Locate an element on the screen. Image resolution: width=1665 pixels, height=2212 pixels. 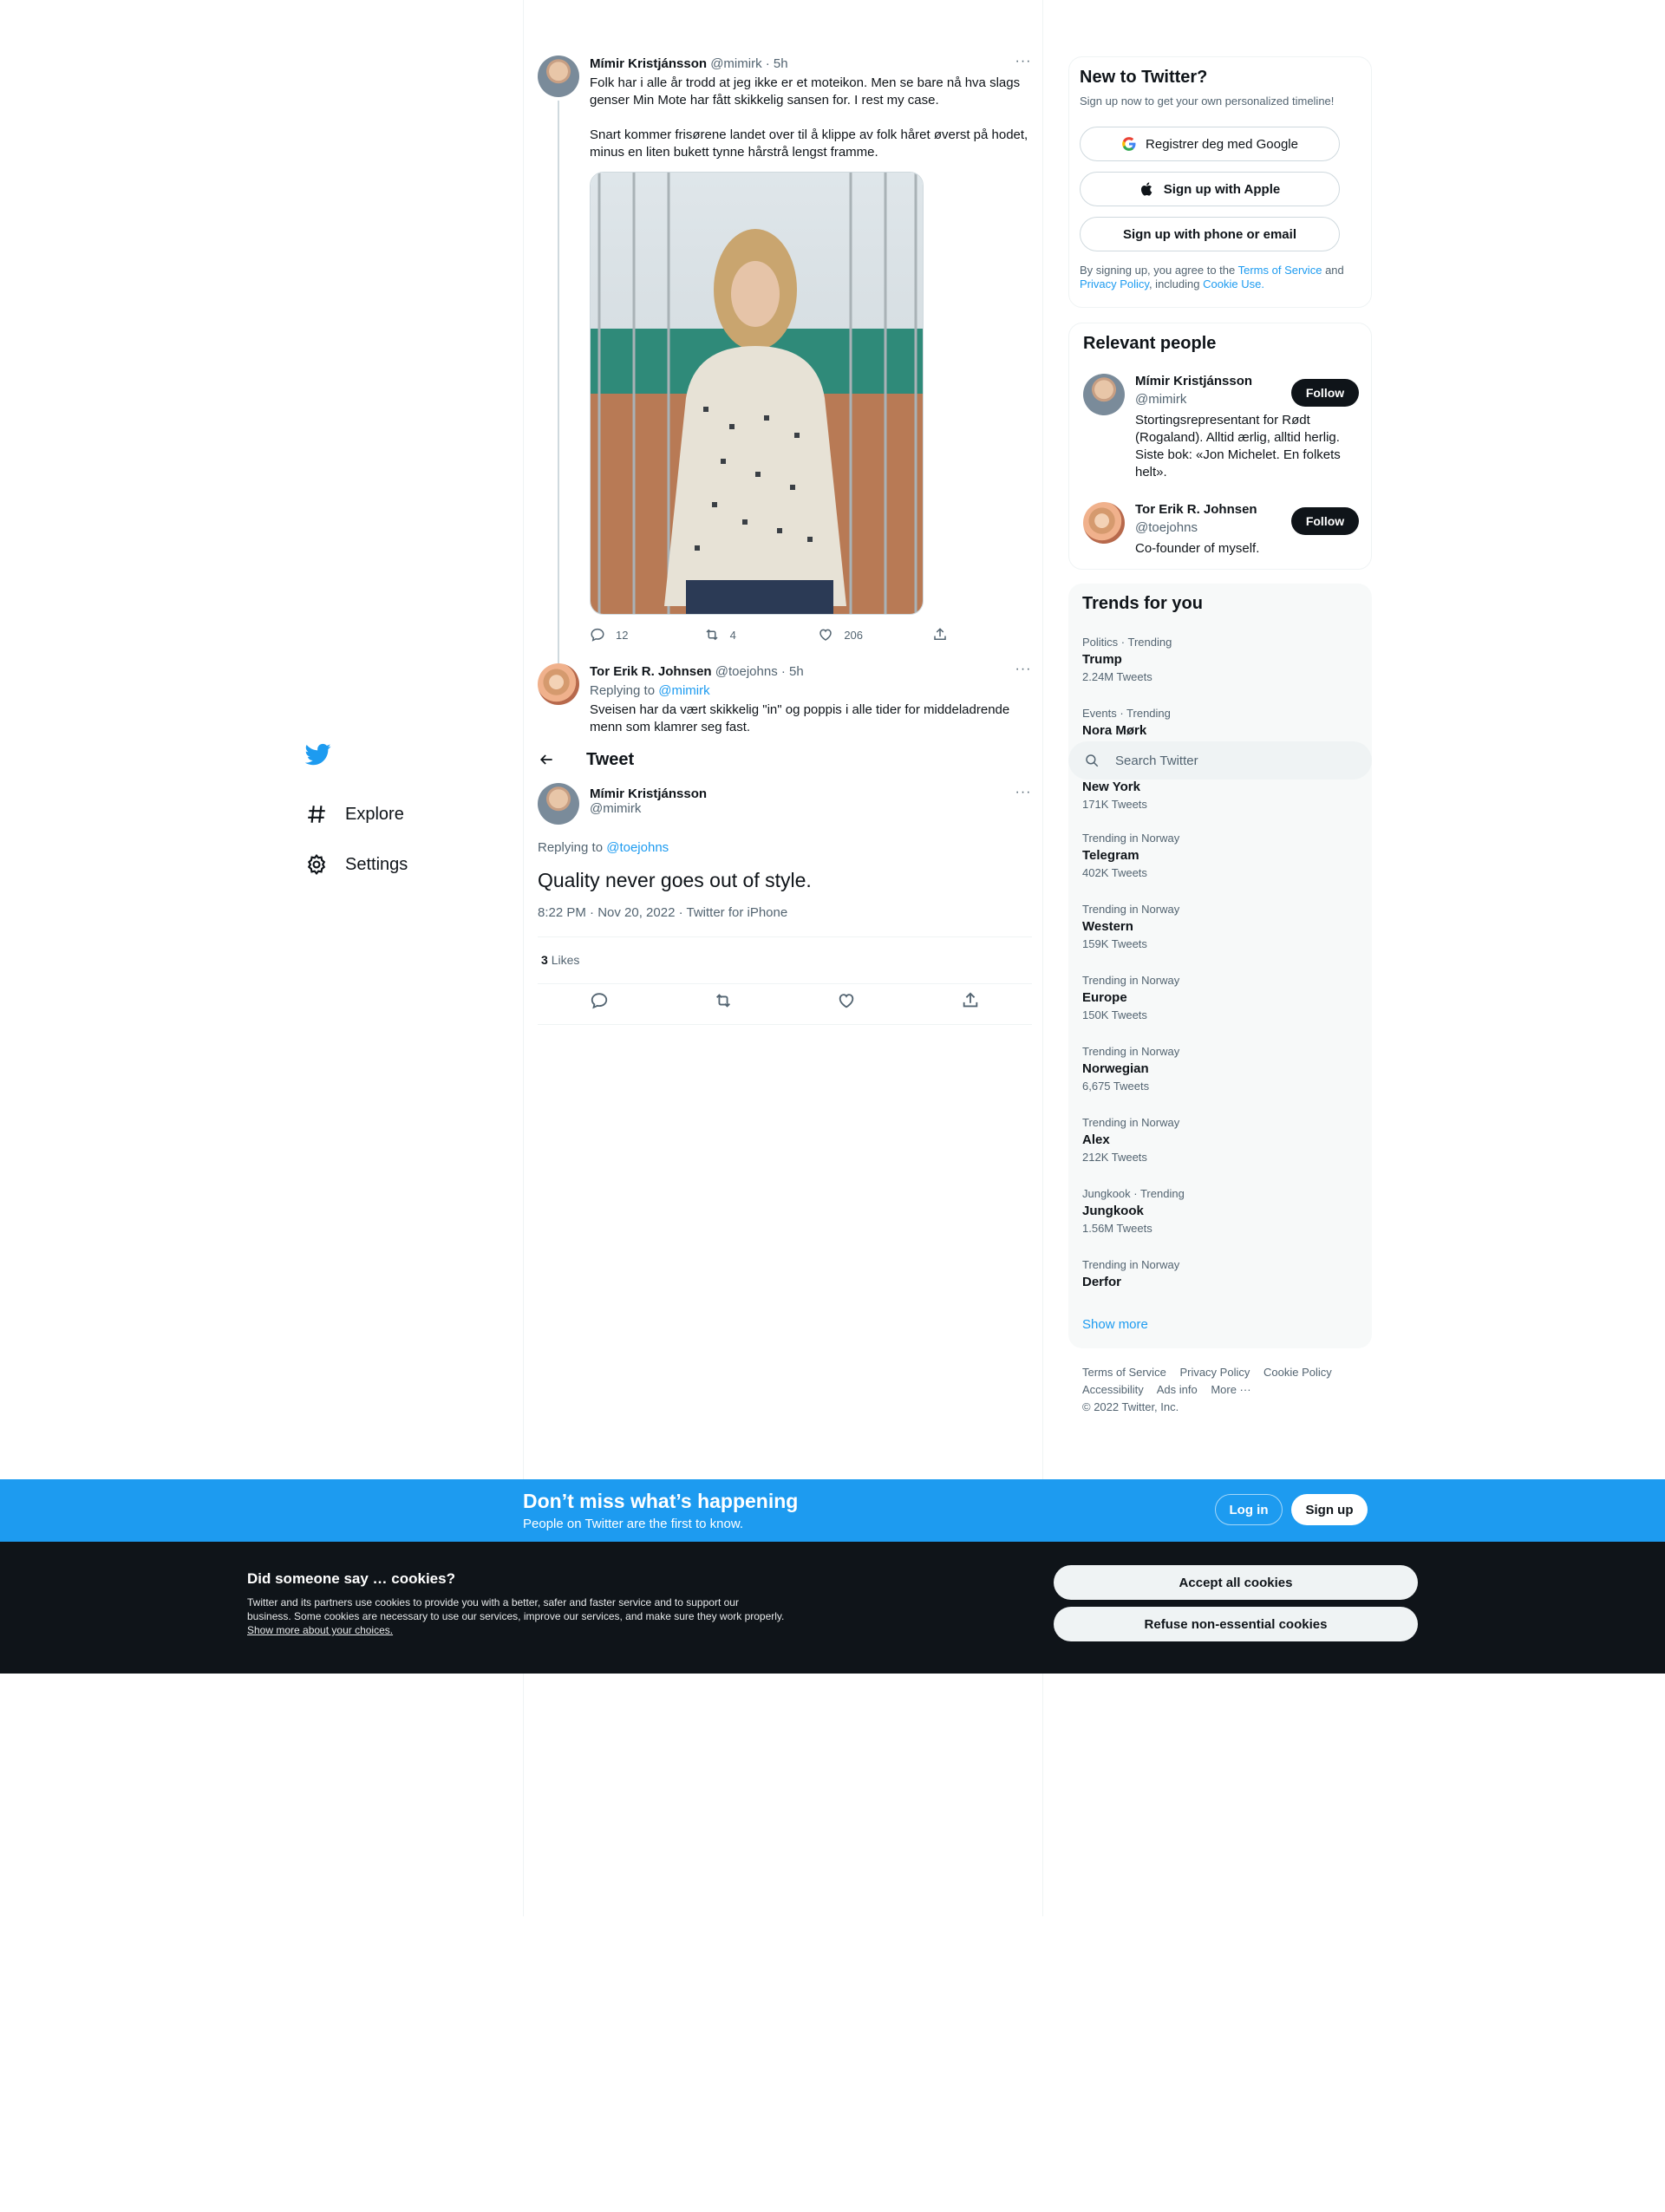
signup-button: Sign up is located at coordinates (1329, 1509).